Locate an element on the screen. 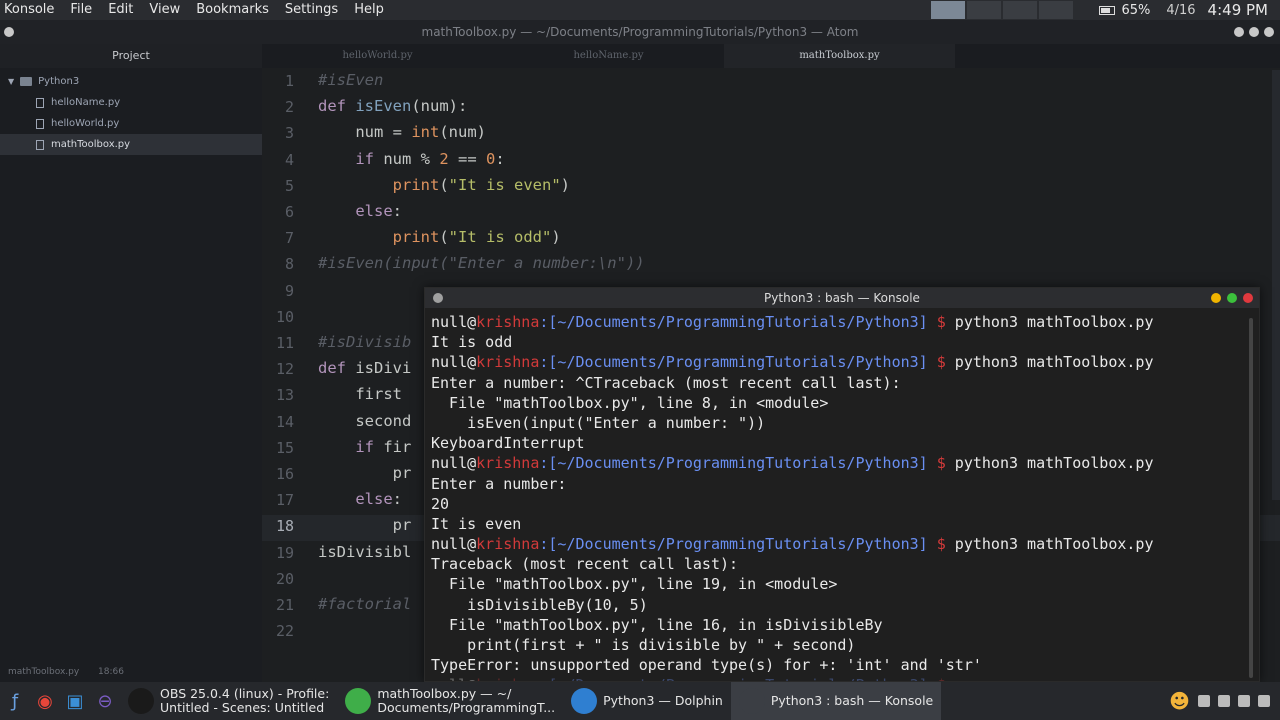  tree-file-label: helloName.py is located at coordinates (86, 102).